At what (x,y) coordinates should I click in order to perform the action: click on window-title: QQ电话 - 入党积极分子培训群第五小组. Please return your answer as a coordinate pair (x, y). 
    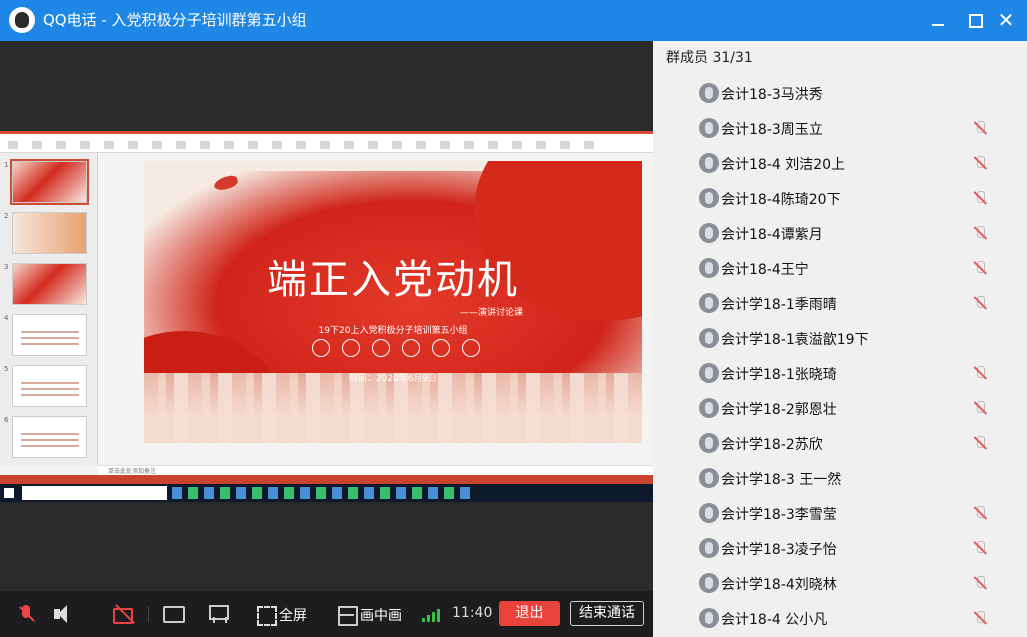
    Looking at the image, I should click on (175, 20).